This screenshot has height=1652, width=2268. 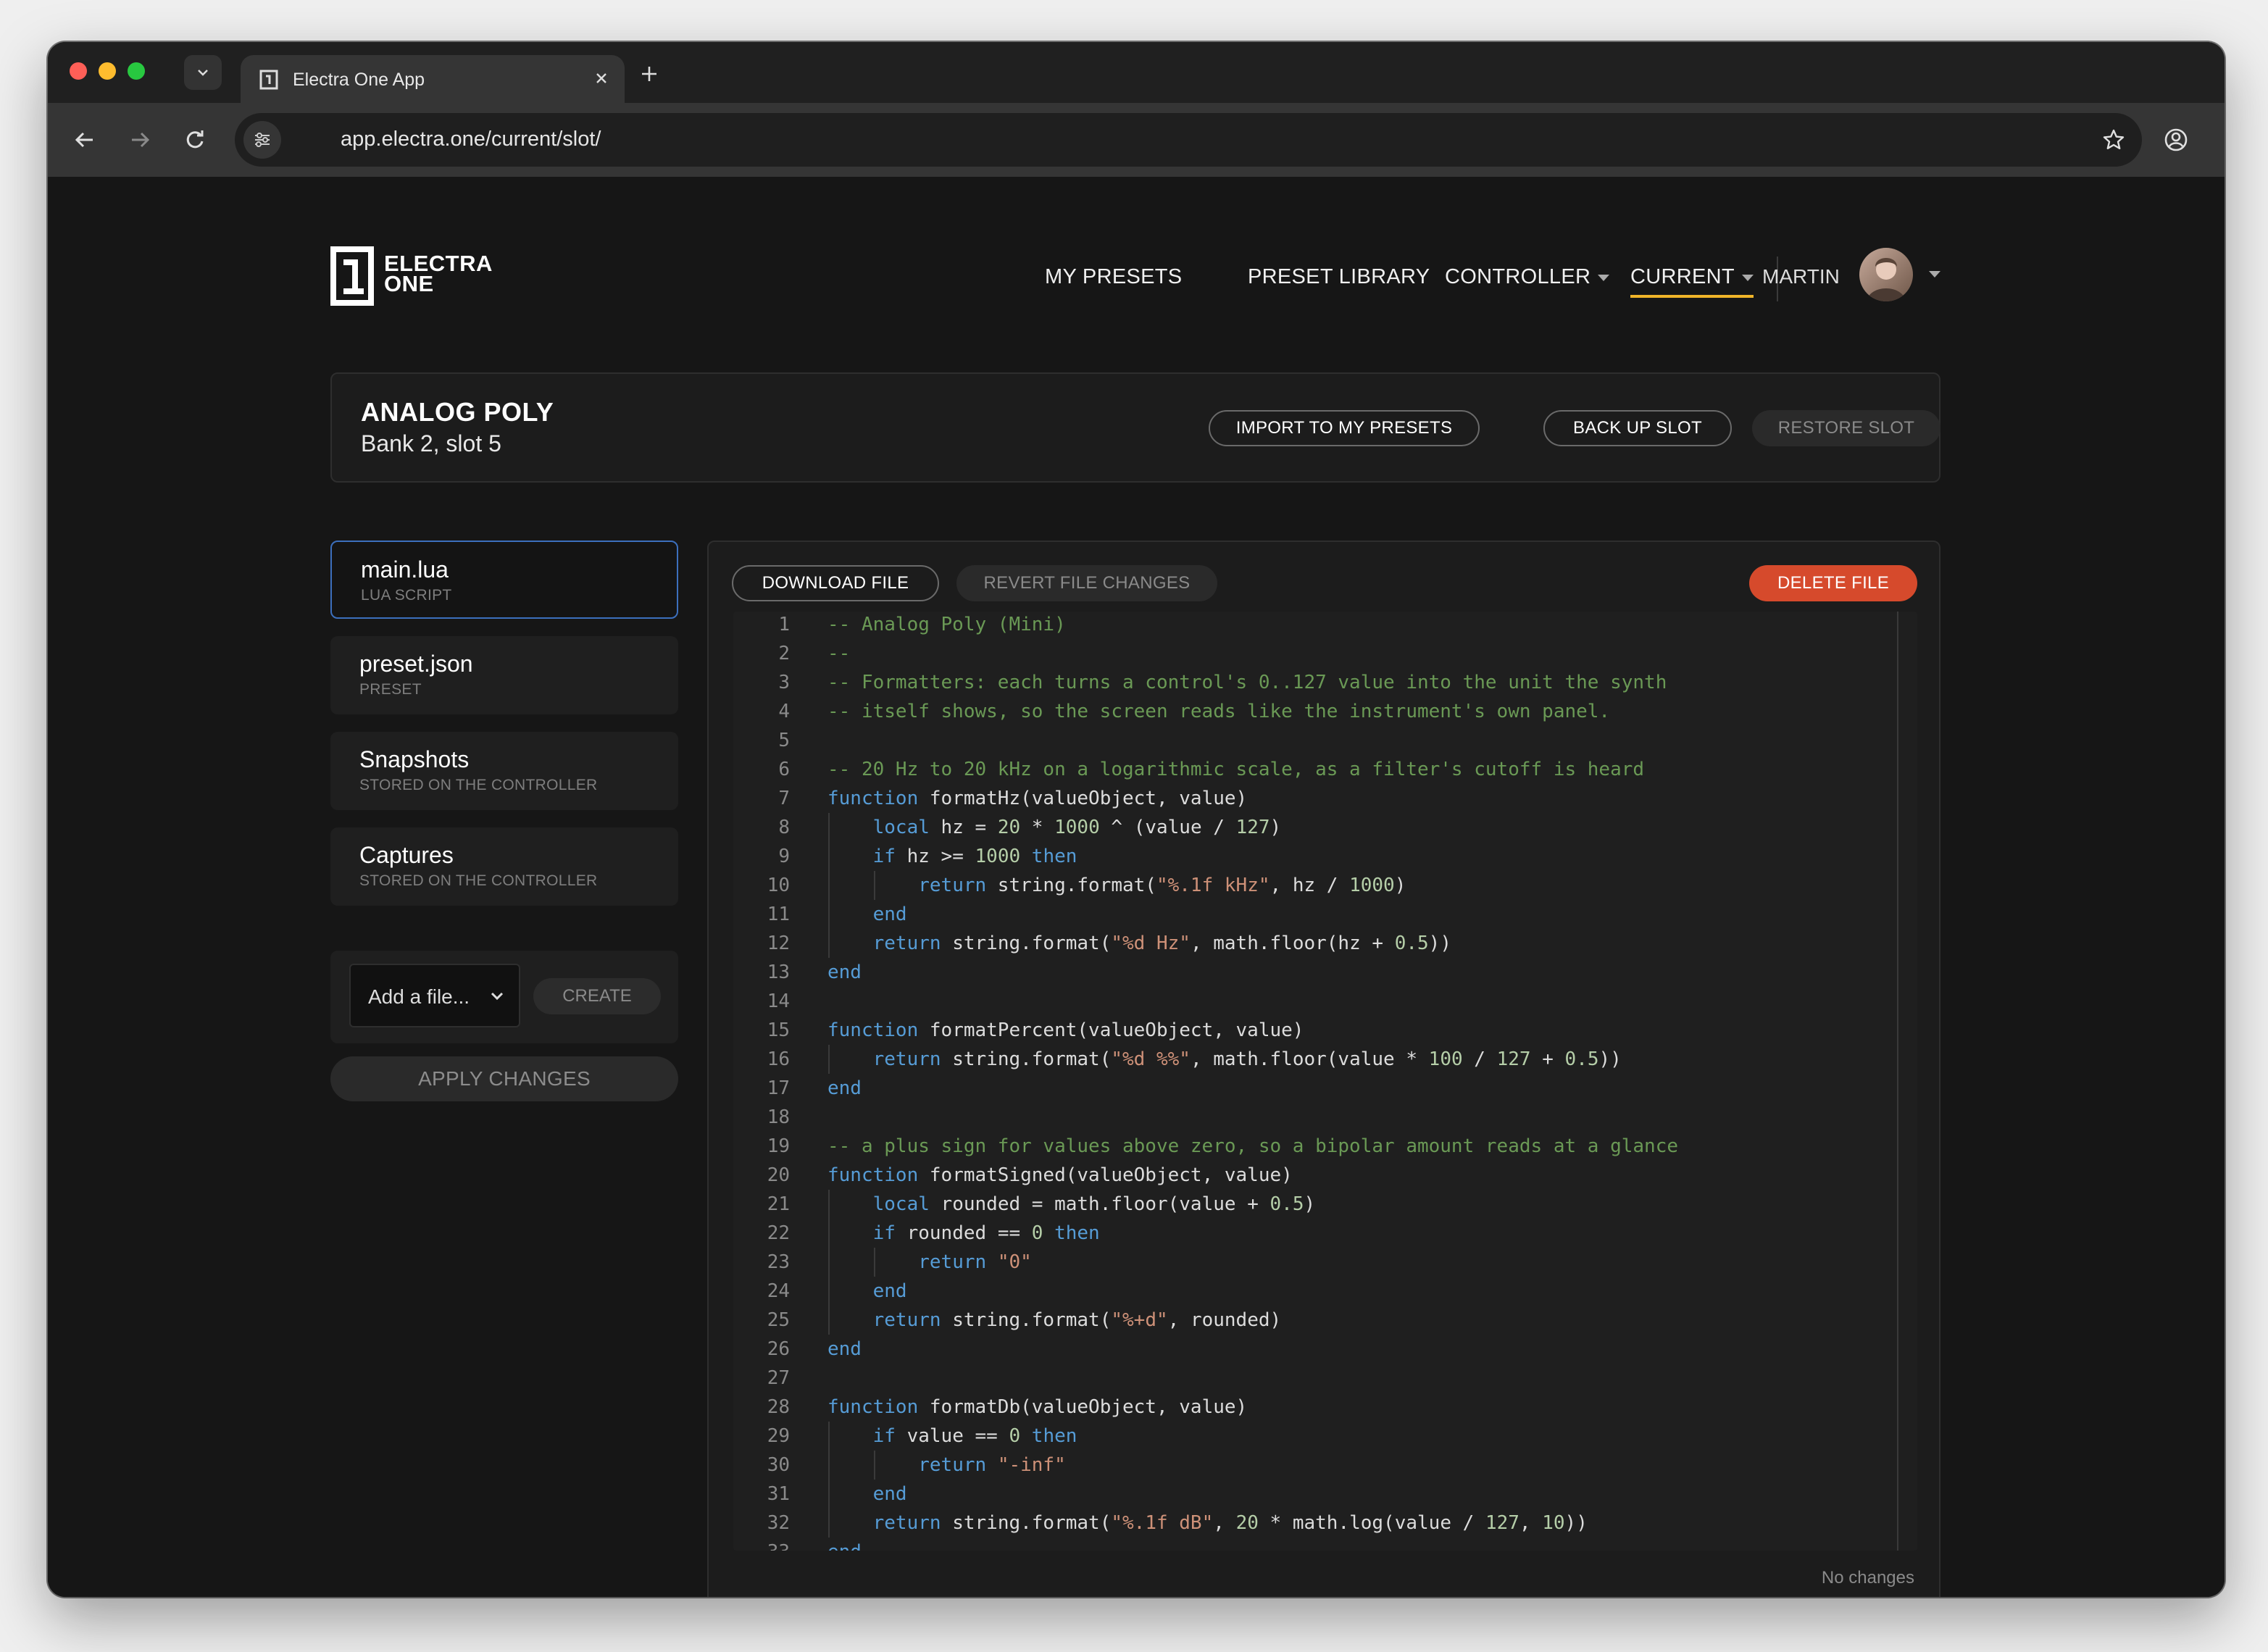 I want to click on file-item-captures: Captures STORED ON THE CONTROLLER, so click(x=504, y=867).